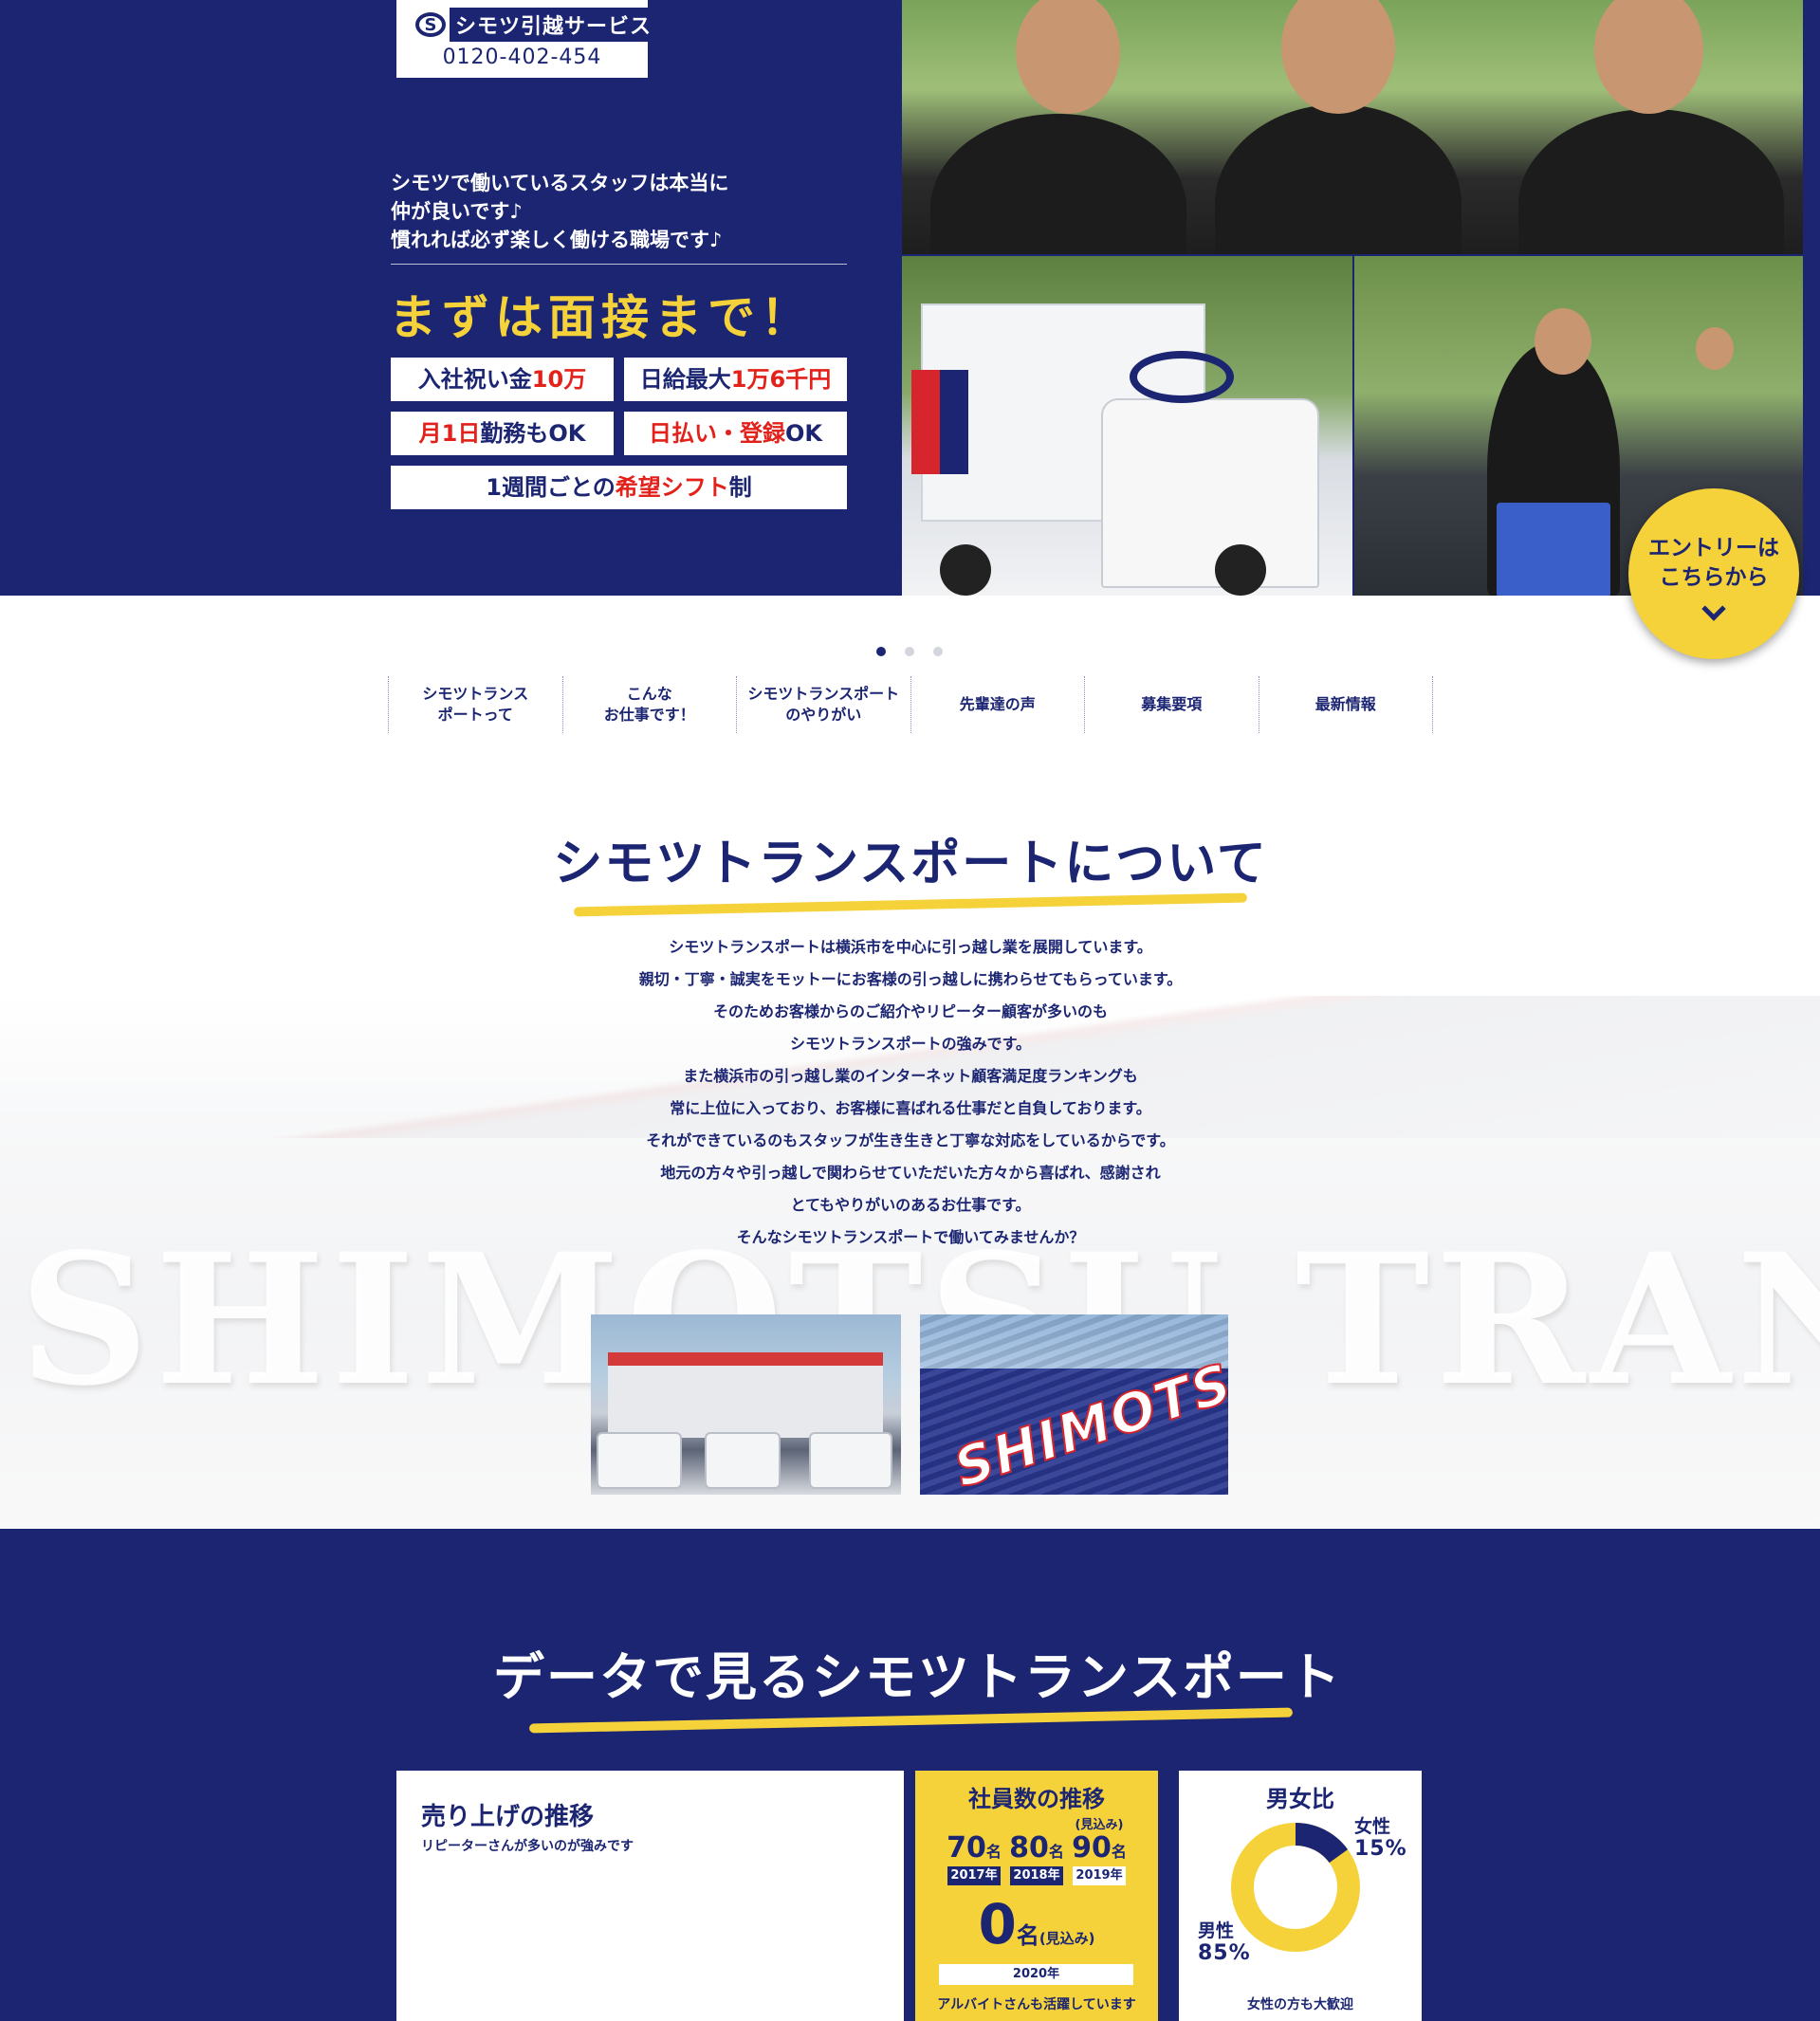 The width and height of the screenshot is (1820, 2021). What do you see at coordinates (1027, 1935) in the screenshot?
I see `staff-big-unit: 名` at bounding box center [1027, 1935].